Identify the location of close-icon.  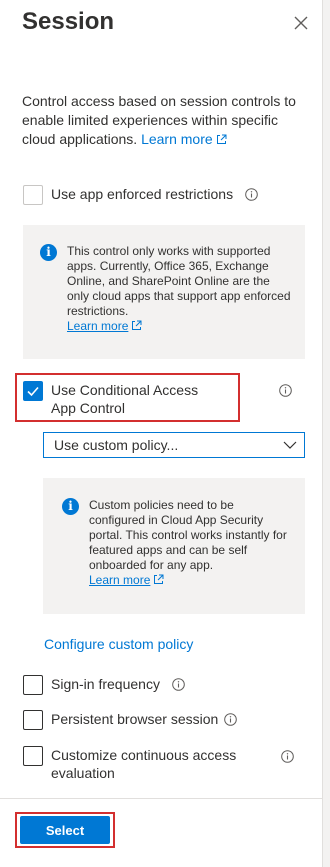
(301, 23).